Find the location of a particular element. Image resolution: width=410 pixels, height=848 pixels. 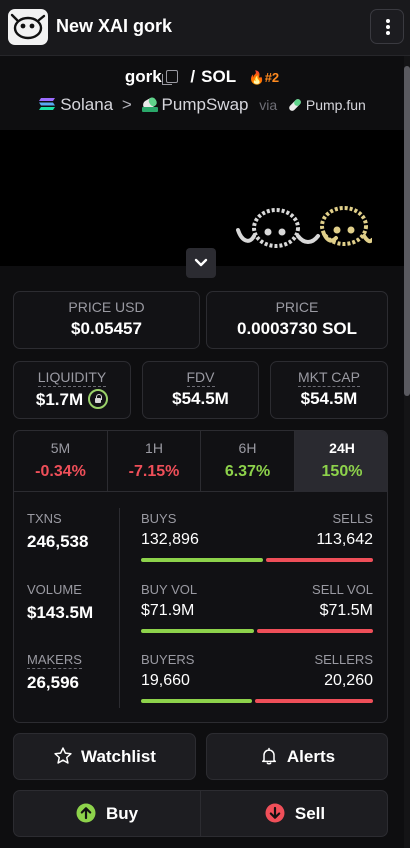

sell-button: Sell is located at coordinates (294, 813).